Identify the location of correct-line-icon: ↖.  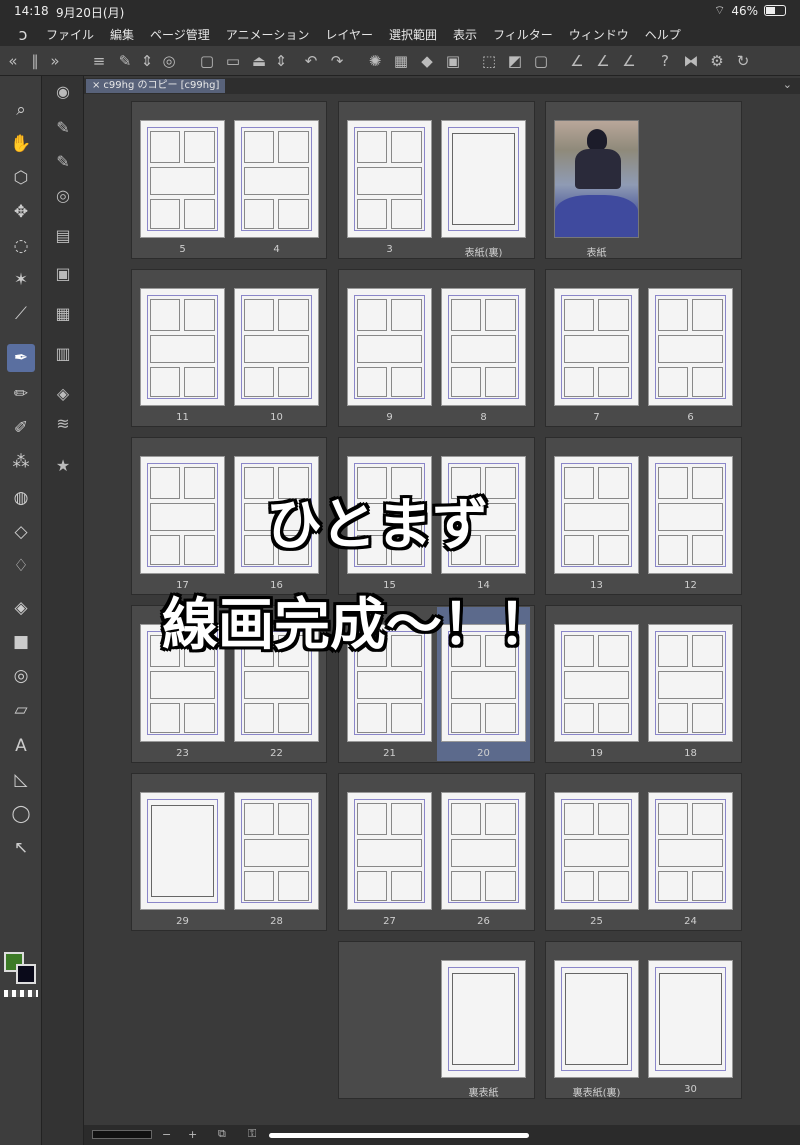
(21, 848).